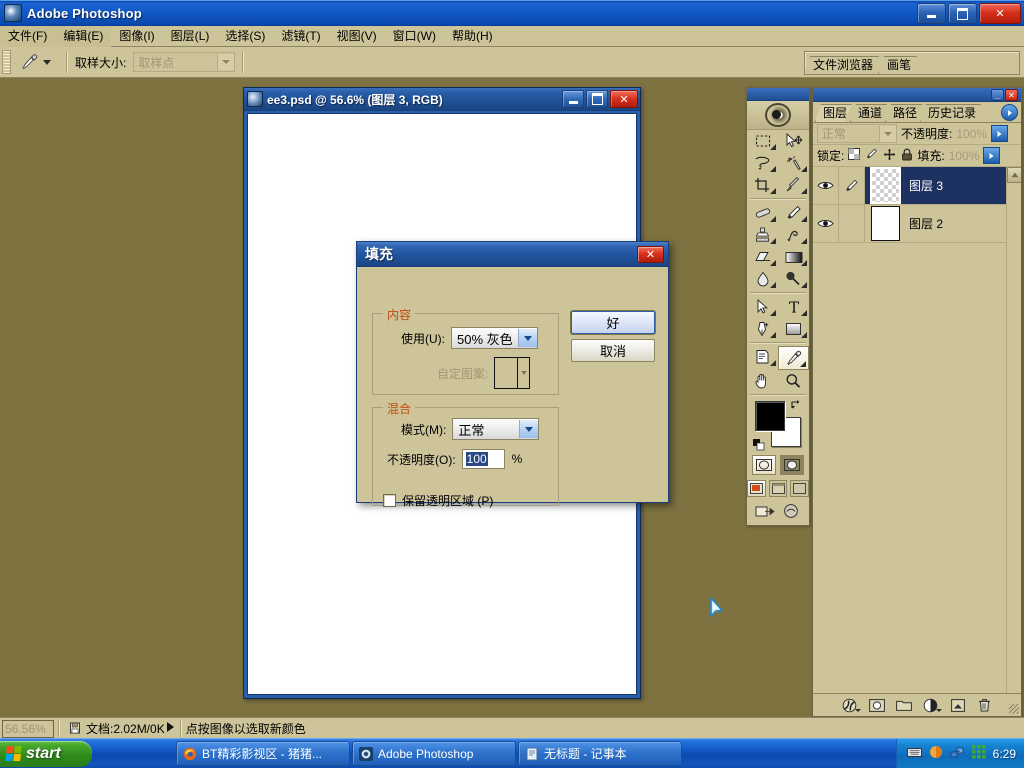 The image size is (1024, 768). What do you see at coordinates (833, 113) in the screenshot?
I see `tab-layers: 图层` at bounding box center [833, 113].